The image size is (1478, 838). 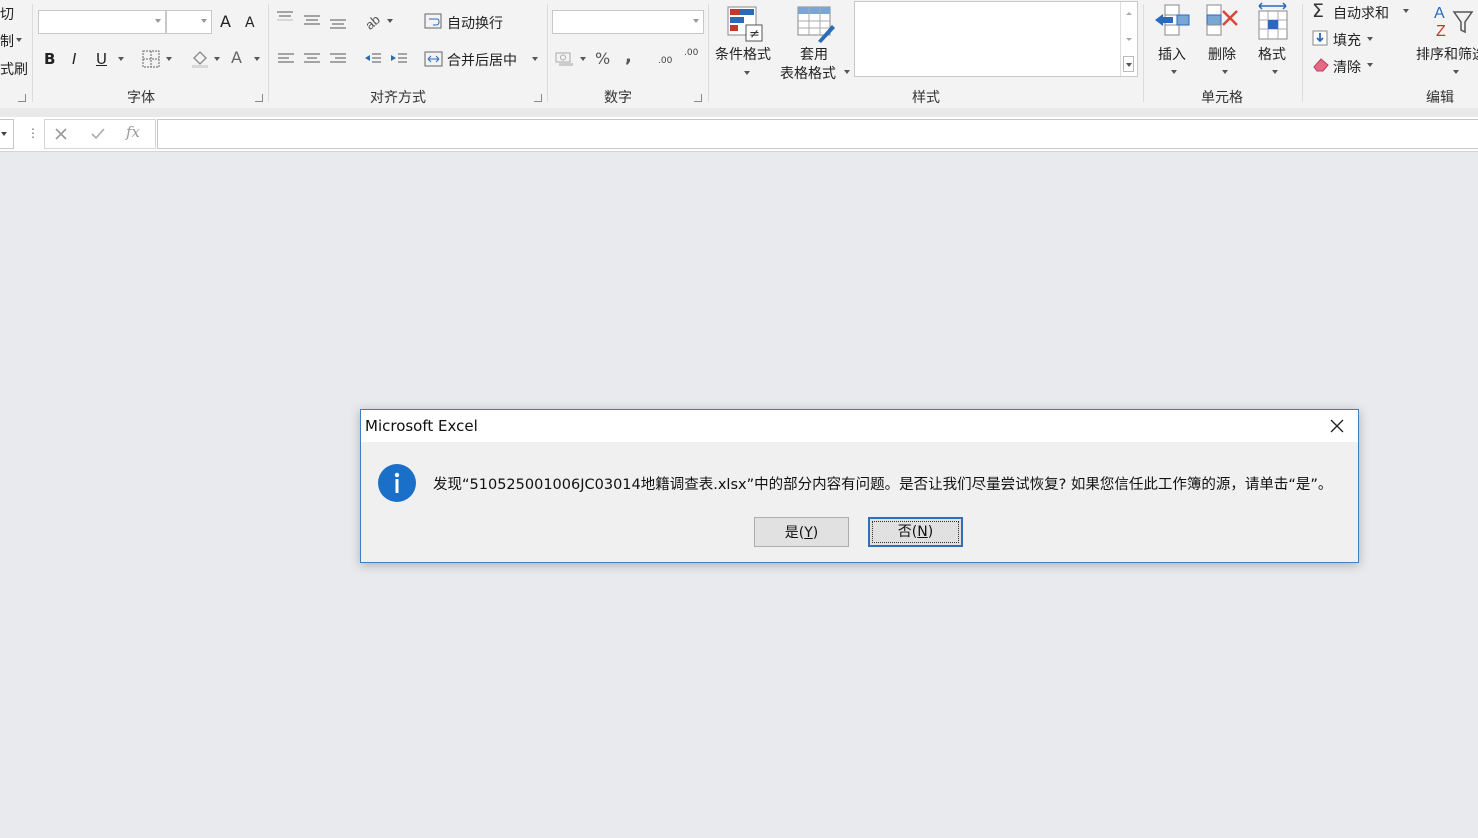 I want to click on fill-button: 填充, so click(x=1347, y=40).